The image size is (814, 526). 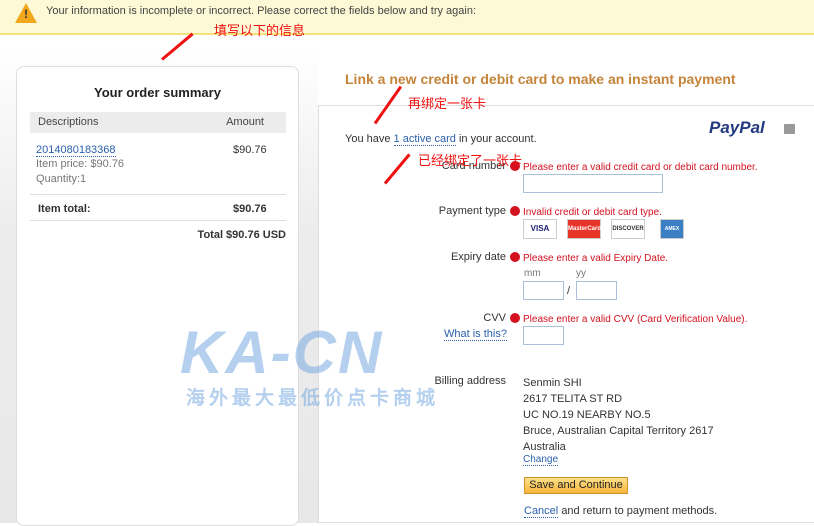 What do you see at coordinates (424, 139) in the screenshot?
I see `active-card-link: 1 active card` at bounding box center [424, 139].